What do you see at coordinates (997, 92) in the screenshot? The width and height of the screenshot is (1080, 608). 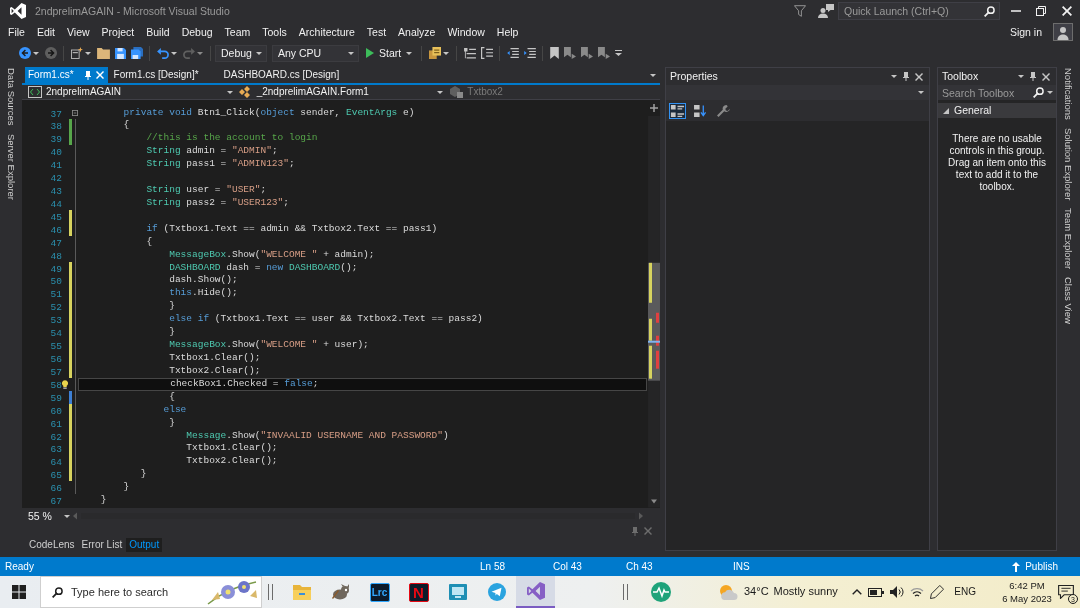 I see `toolbox-search-field: Search Toolbox` at bounding box center [997, 92].